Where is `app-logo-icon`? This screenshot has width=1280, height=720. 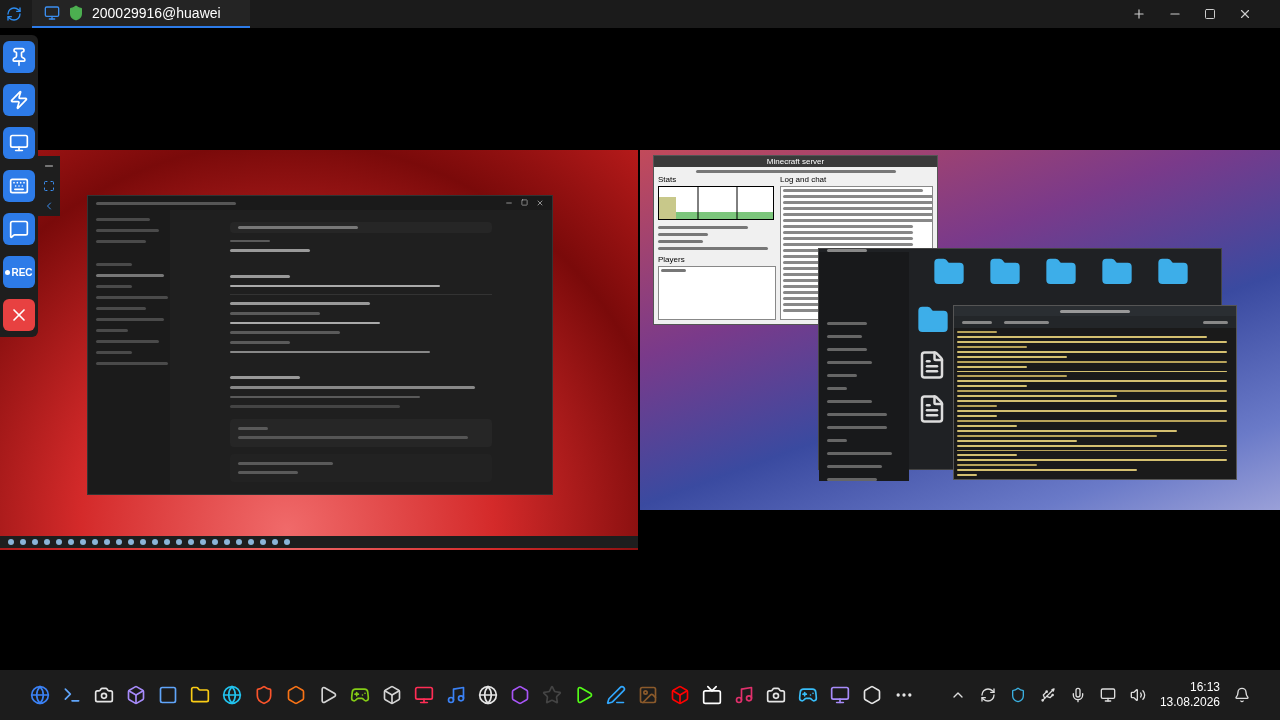 app-logo-icon is located at coordinates (14, 14).